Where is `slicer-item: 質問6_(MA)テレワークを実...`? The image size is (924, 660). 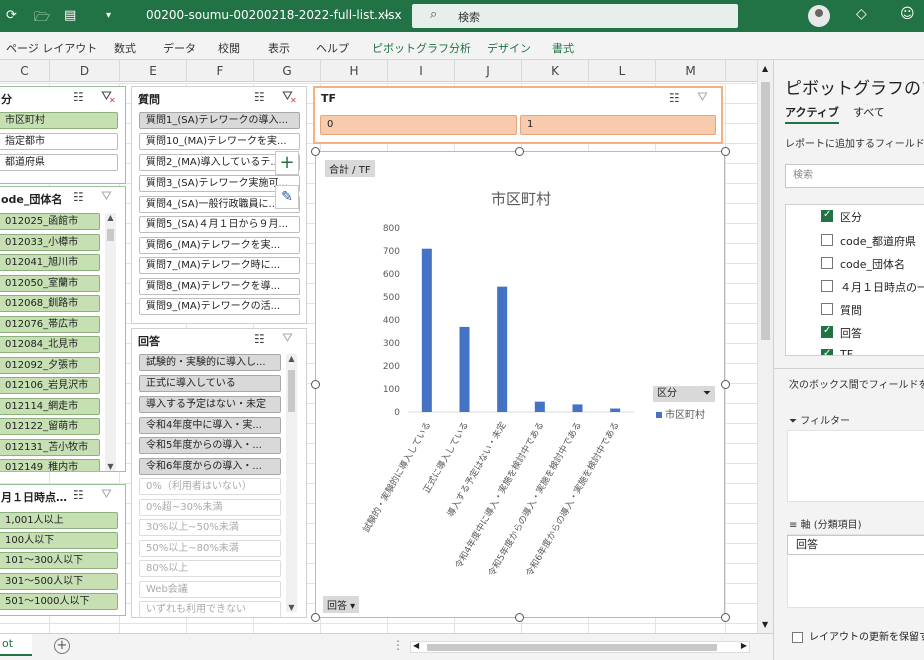 slicer-item: 質問6_(MA)テレワークを実... is located at coordinates (219, 245).